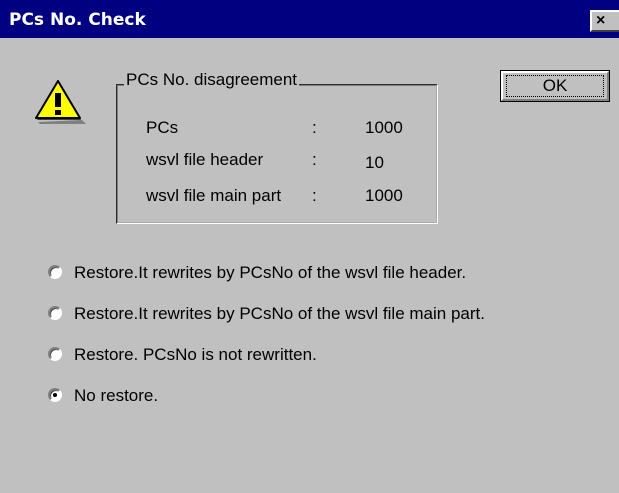  I want to click on radio-dot, so click(55, 395).